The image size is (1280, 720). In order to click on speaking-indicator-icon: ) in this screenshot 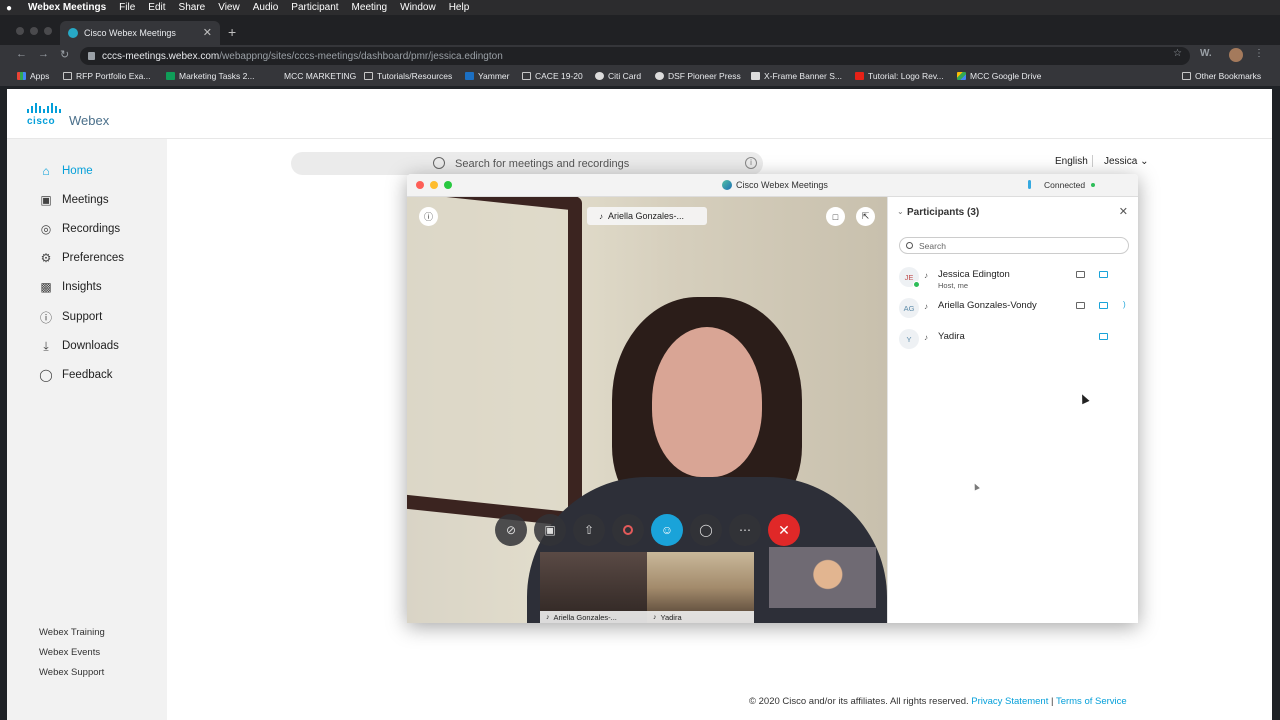, I will do `click(1124, 304)`.